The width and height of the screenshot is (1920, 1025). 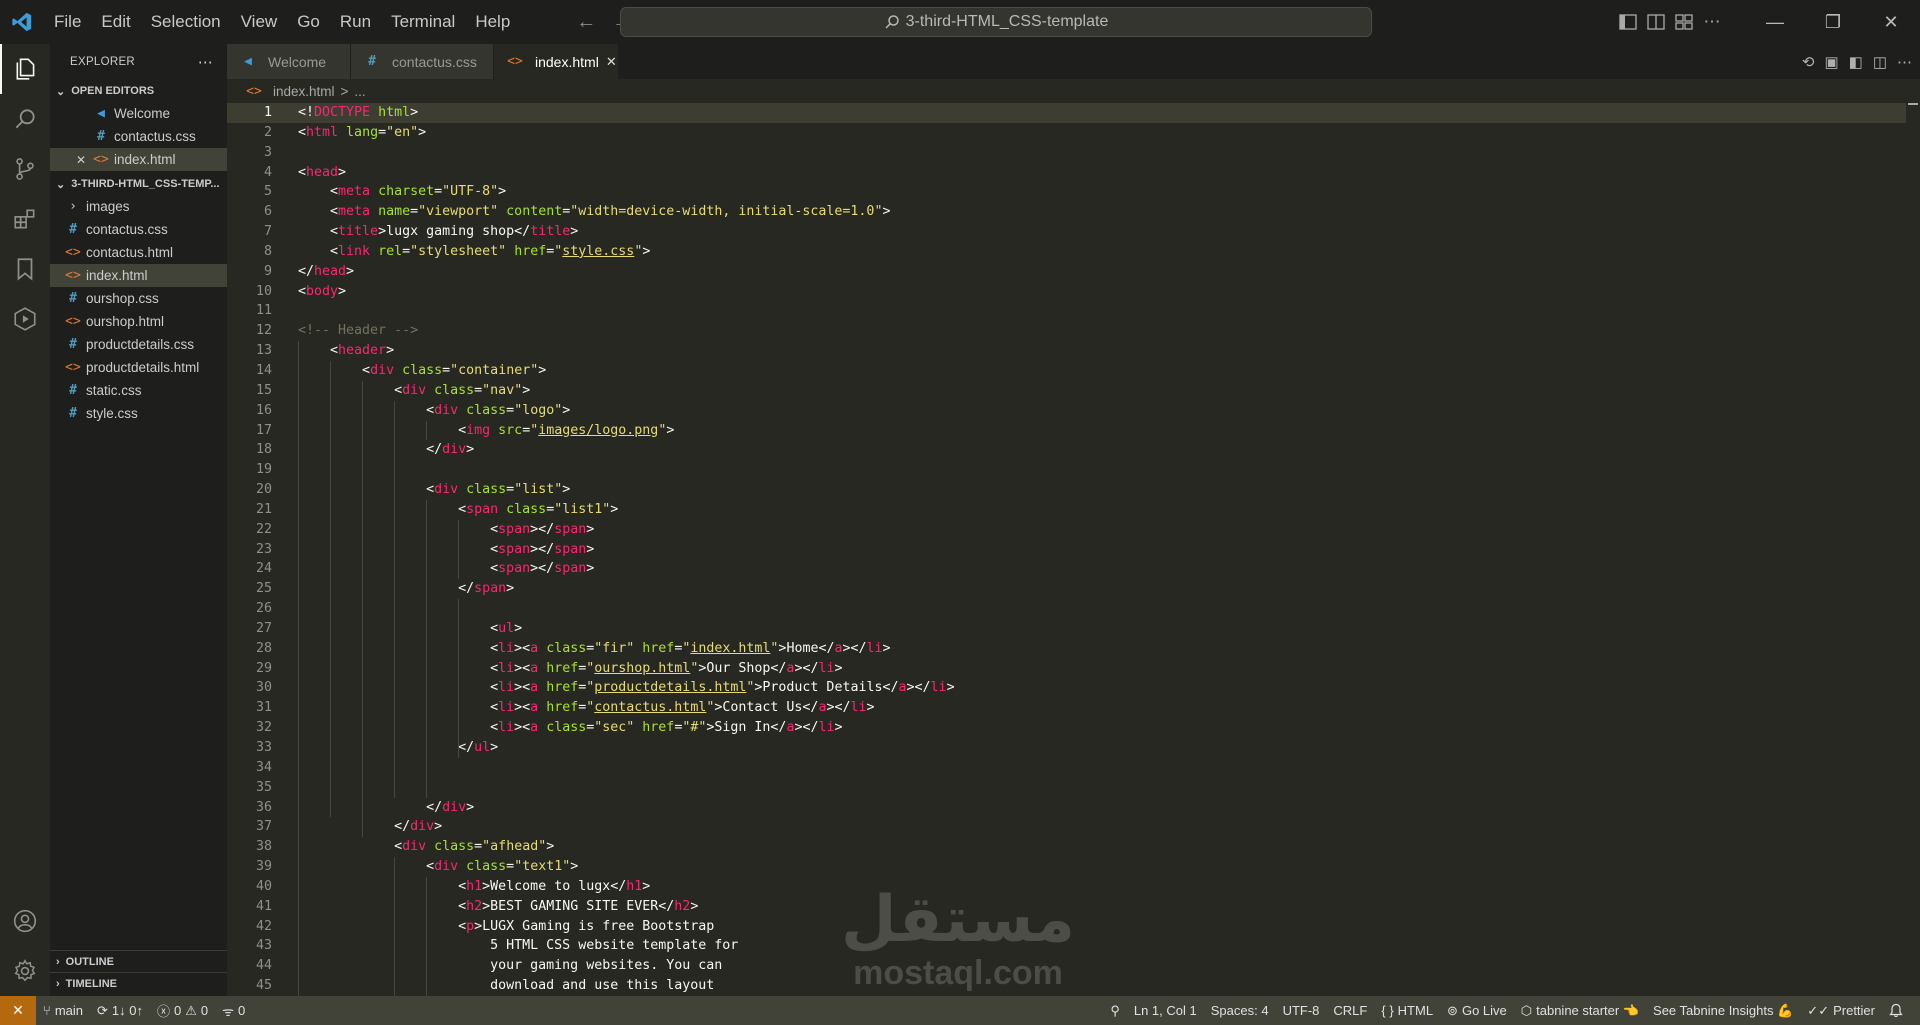 I want to click on folder-item: › images, so click(x=138, y=206).